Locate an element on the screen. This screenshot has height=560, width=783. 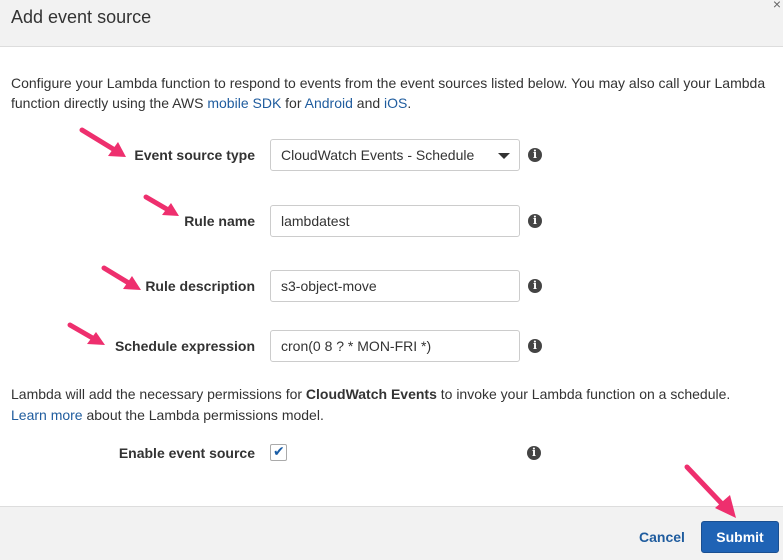
cancel-button: Cancel is located at coordinates (662, 537).